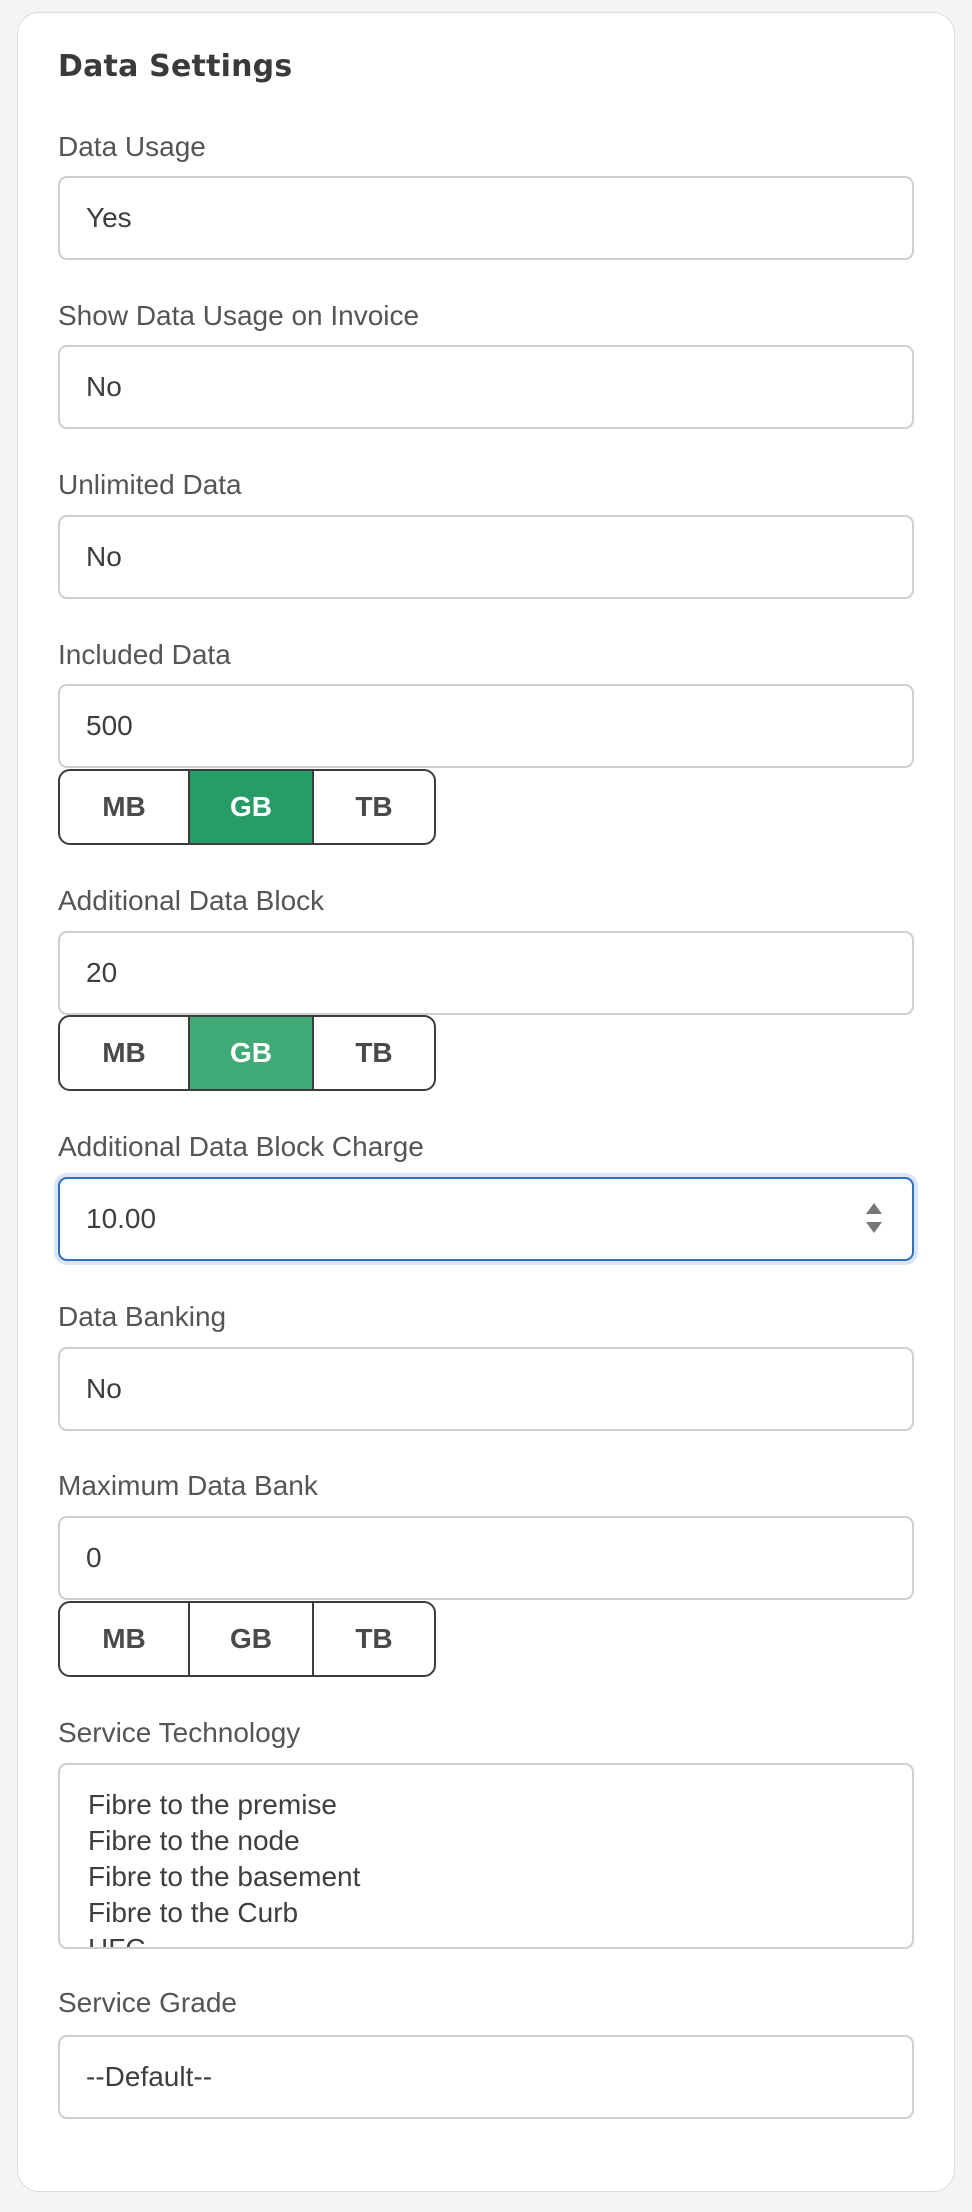 This screenshot has height=2212, width=972. I want to click on additional-unit-gb-button: GB, so click(252, 1053).